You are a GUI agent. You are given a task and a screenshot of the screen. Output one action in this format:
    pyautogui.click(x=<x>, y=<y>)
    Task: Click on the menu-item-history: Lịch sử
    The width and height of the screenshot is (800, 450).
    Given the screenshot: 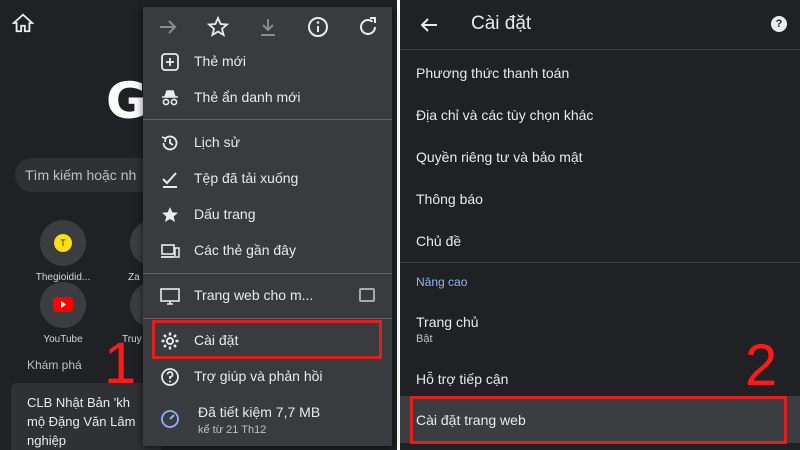 What is the action you would take?
    pyautogui.click(x=267, y=143)
    